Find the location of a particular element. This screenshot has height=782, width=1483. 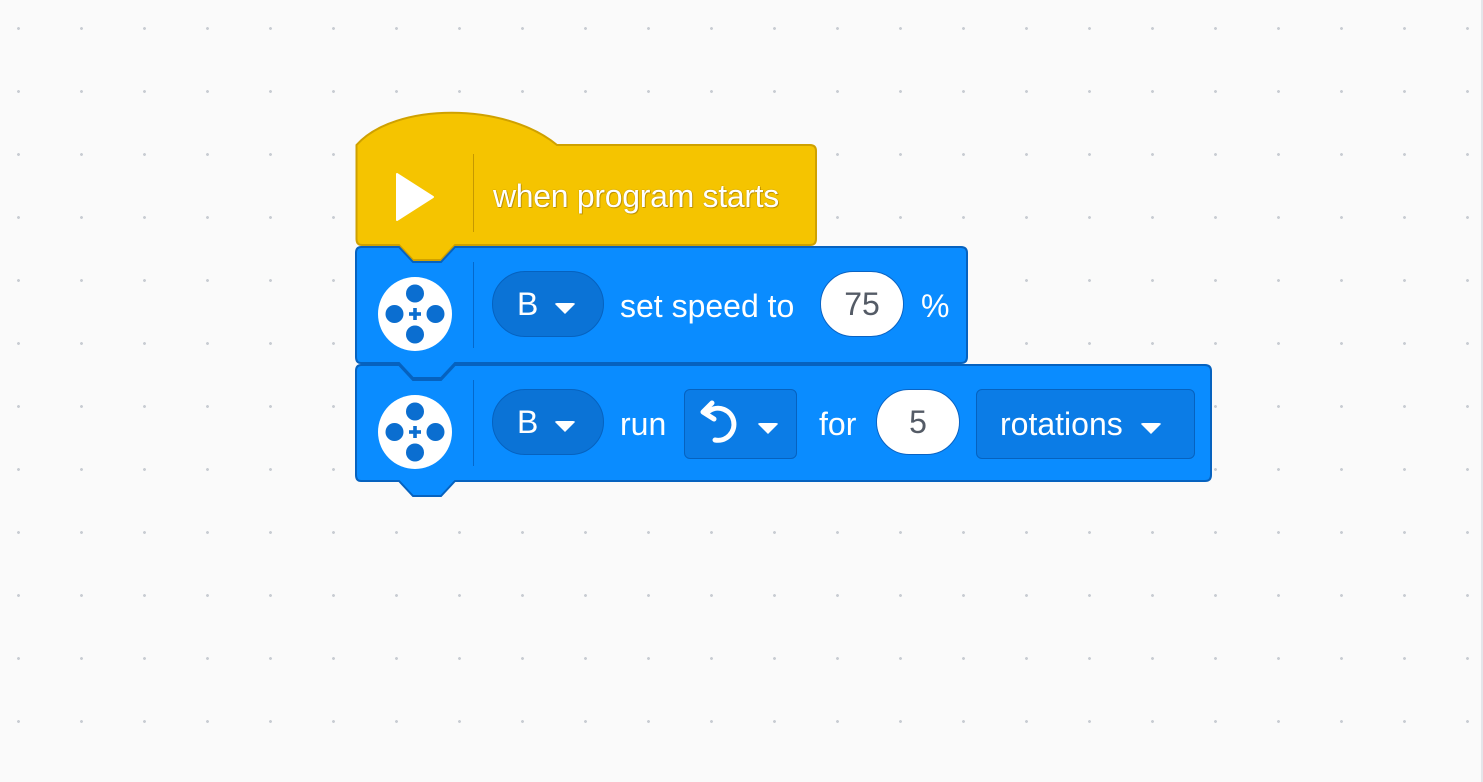

direction-dropdown is located at coordinates (740, 424).